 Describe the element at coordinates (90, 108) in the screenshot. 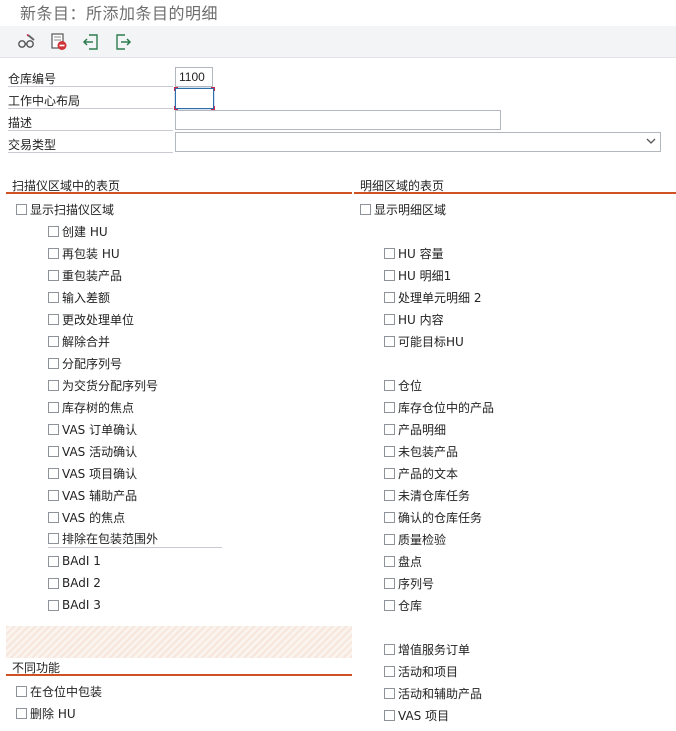

I see `label-underline` at that location.